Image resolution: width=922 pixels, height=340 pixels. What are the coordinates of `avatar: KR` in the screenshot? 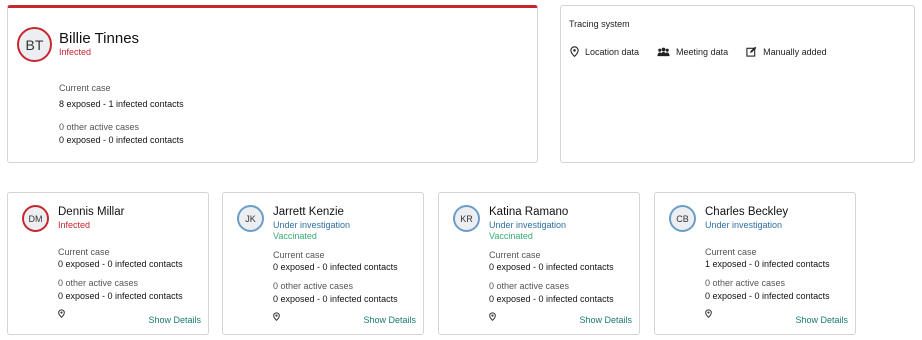 It's located at (466, 218).